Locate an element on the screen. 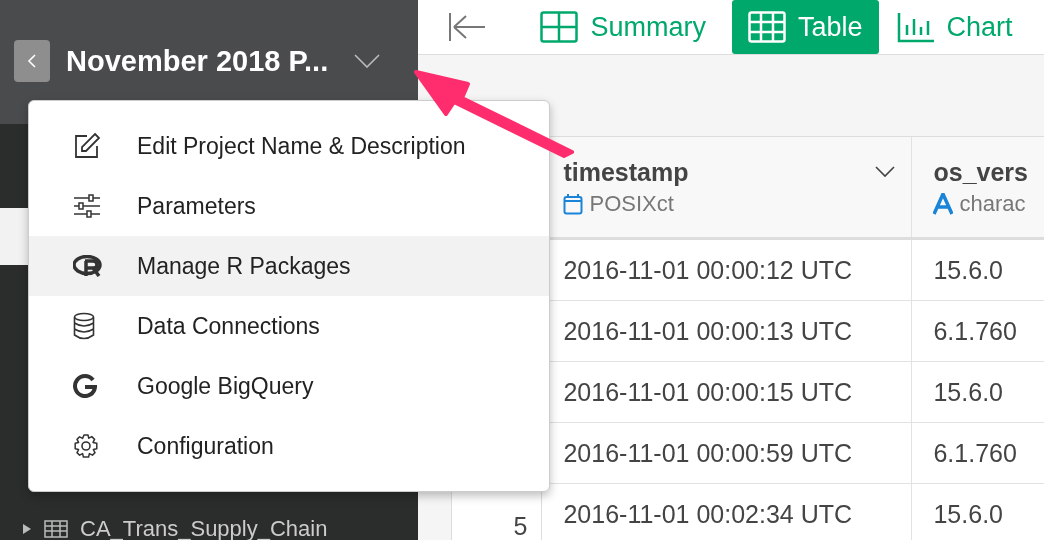  menu-item: Manage R Packages is located at coordinates (289, 266).